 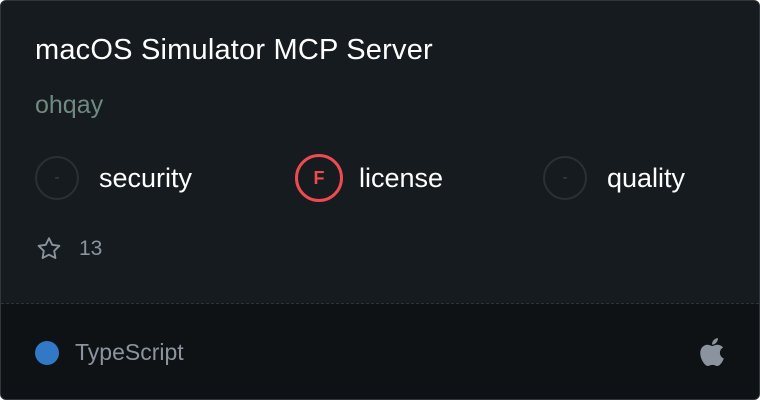 What do you see at coordinates (57, 178) in the screenshot?
I see `security-grade-circle: -` at bounding box center [57, 178].